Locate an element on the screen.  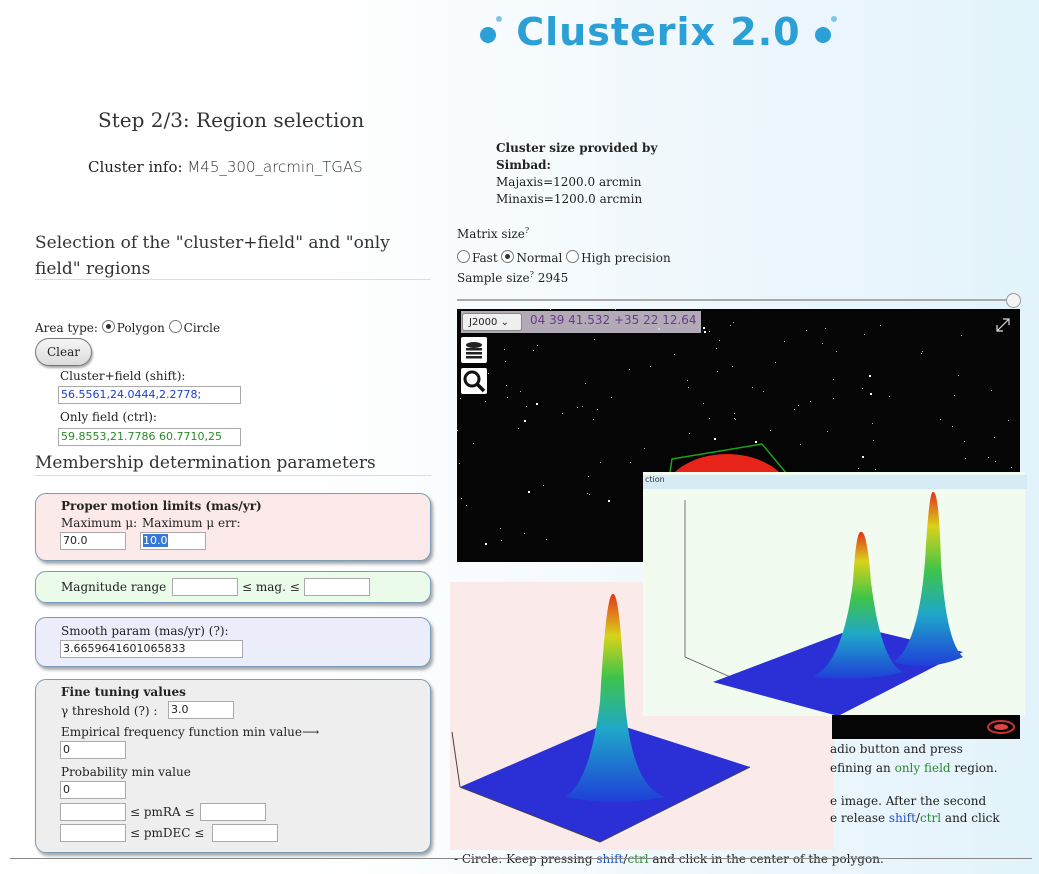
smooth-label: Smooth param (mas/yr) (?): is located at coordinates (145, 631).